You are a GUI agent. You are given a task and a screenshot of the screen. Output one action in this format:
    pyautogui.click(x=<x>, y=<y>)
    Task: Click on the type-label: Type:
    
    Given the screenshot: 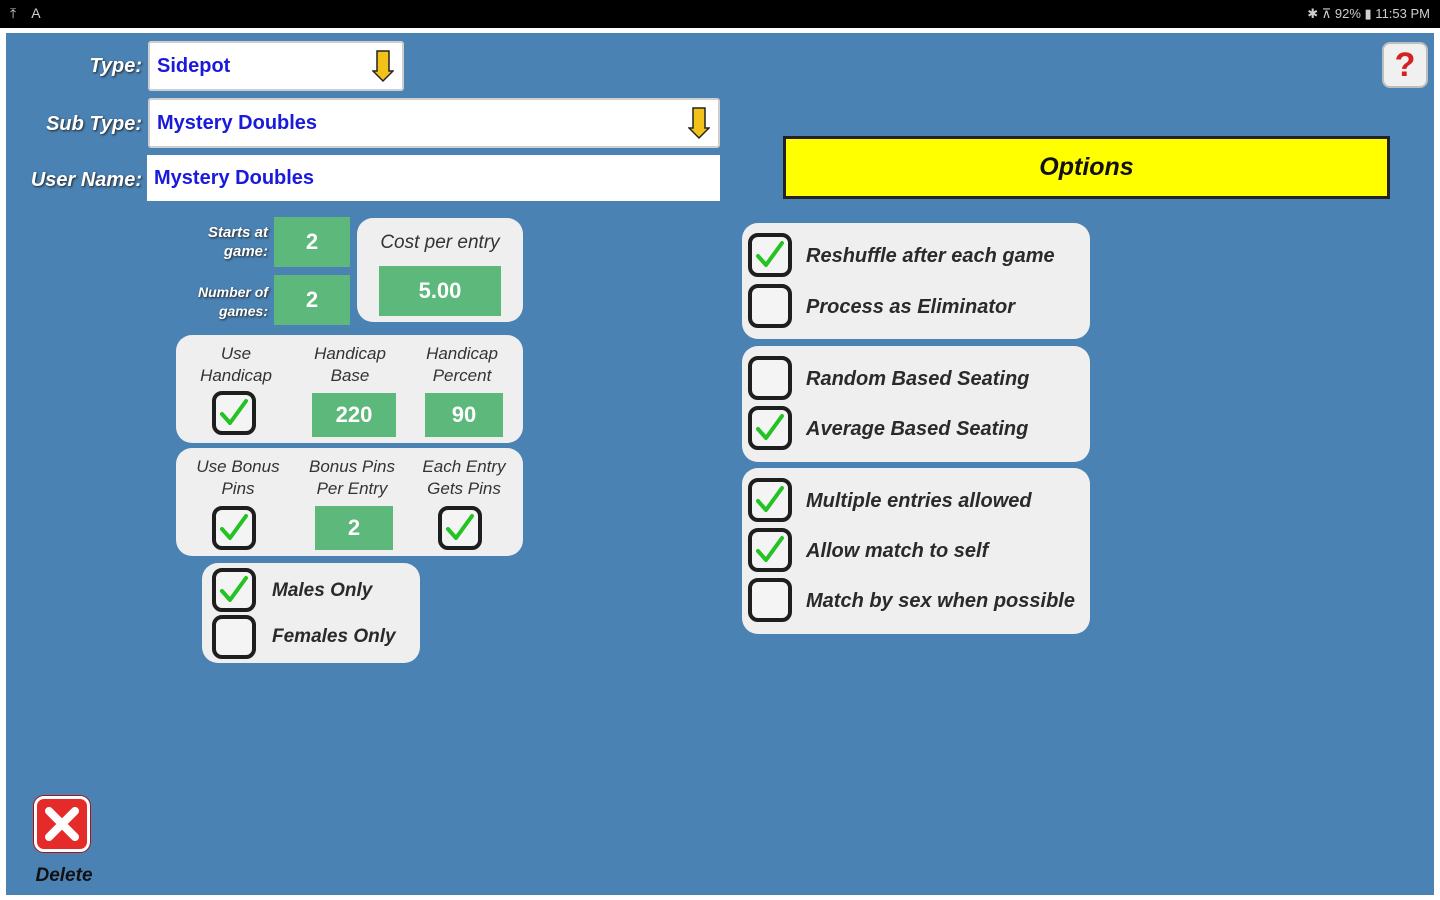 What is the action you would take?
    pyautogui.click(x=115, y=66)
    